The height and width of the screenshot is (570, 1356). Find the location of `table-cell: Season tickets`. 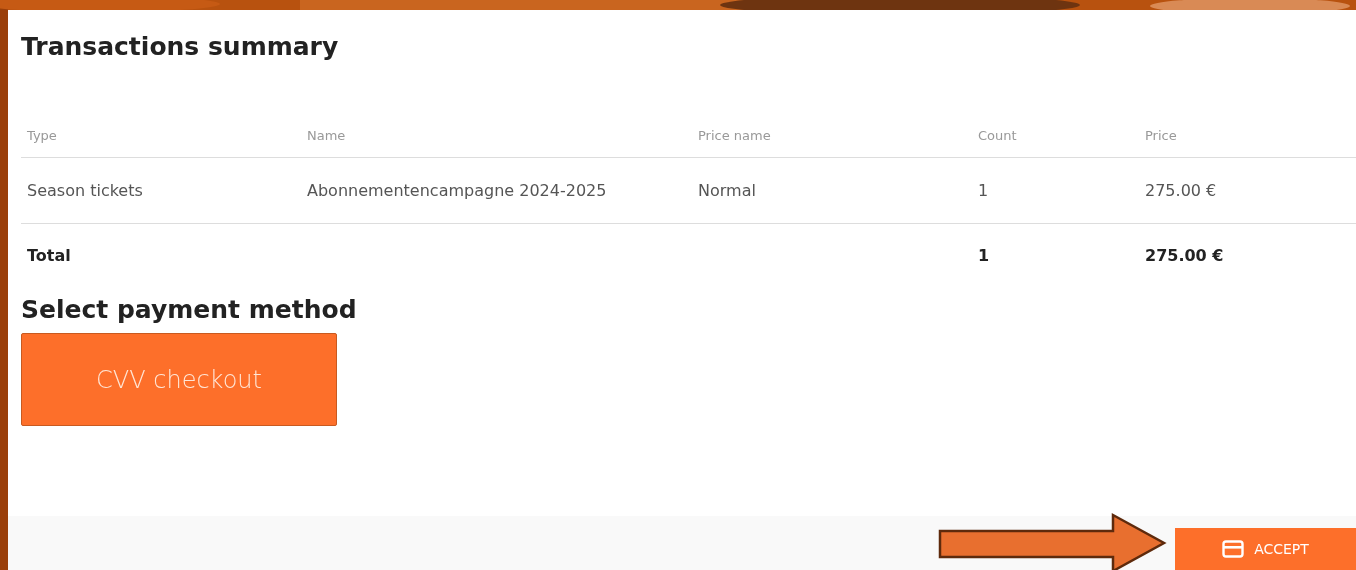

table-cell: Season tickets is located at coordinates (161, 190).